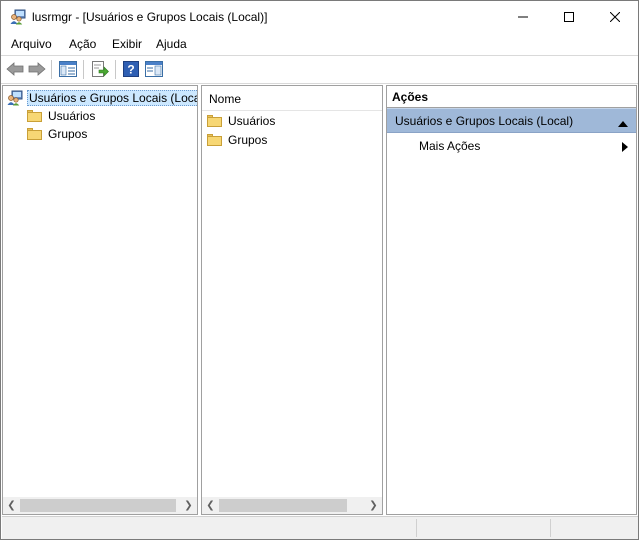 The height and width of the screenshot is (540, 639). I want to click on action-mais-acoes: Mais Ações, so click(449, 146).